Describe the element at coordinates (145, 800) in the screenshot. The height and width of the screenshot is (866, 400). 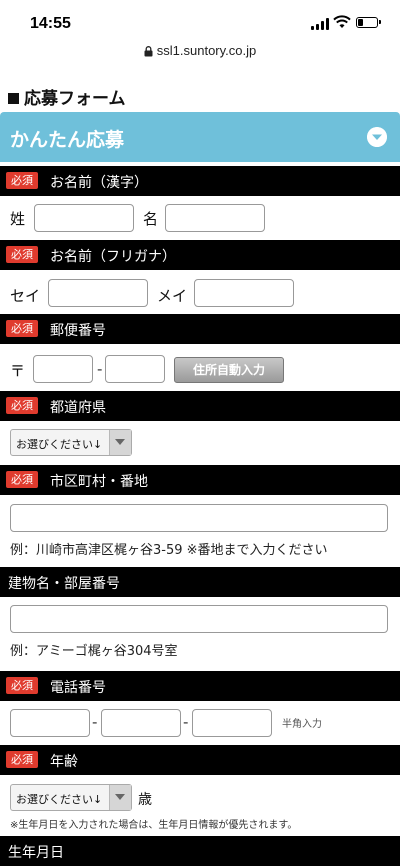
I see `age-unit: 歳` at that location.